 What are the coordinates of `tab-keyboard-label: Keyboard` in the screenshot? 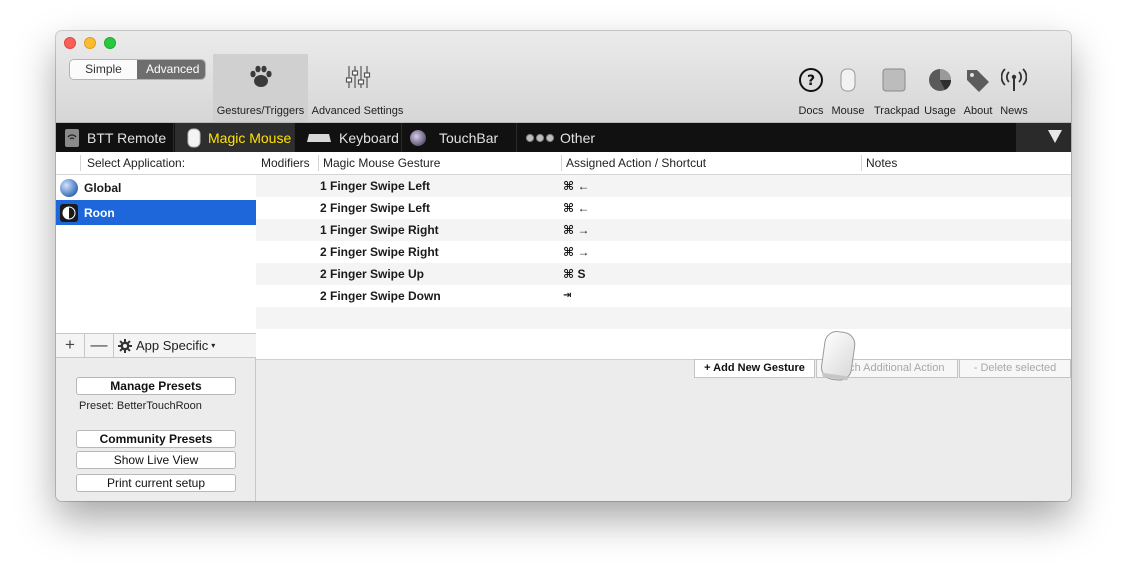 It's located at (369, 137).